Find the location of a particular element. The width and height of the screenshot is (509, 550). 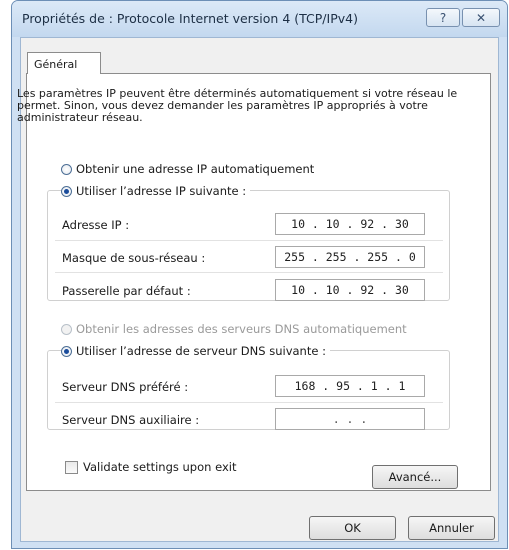

preferred-dns-label: Serveur DNS préféré : is located at coordinates (125, 387).